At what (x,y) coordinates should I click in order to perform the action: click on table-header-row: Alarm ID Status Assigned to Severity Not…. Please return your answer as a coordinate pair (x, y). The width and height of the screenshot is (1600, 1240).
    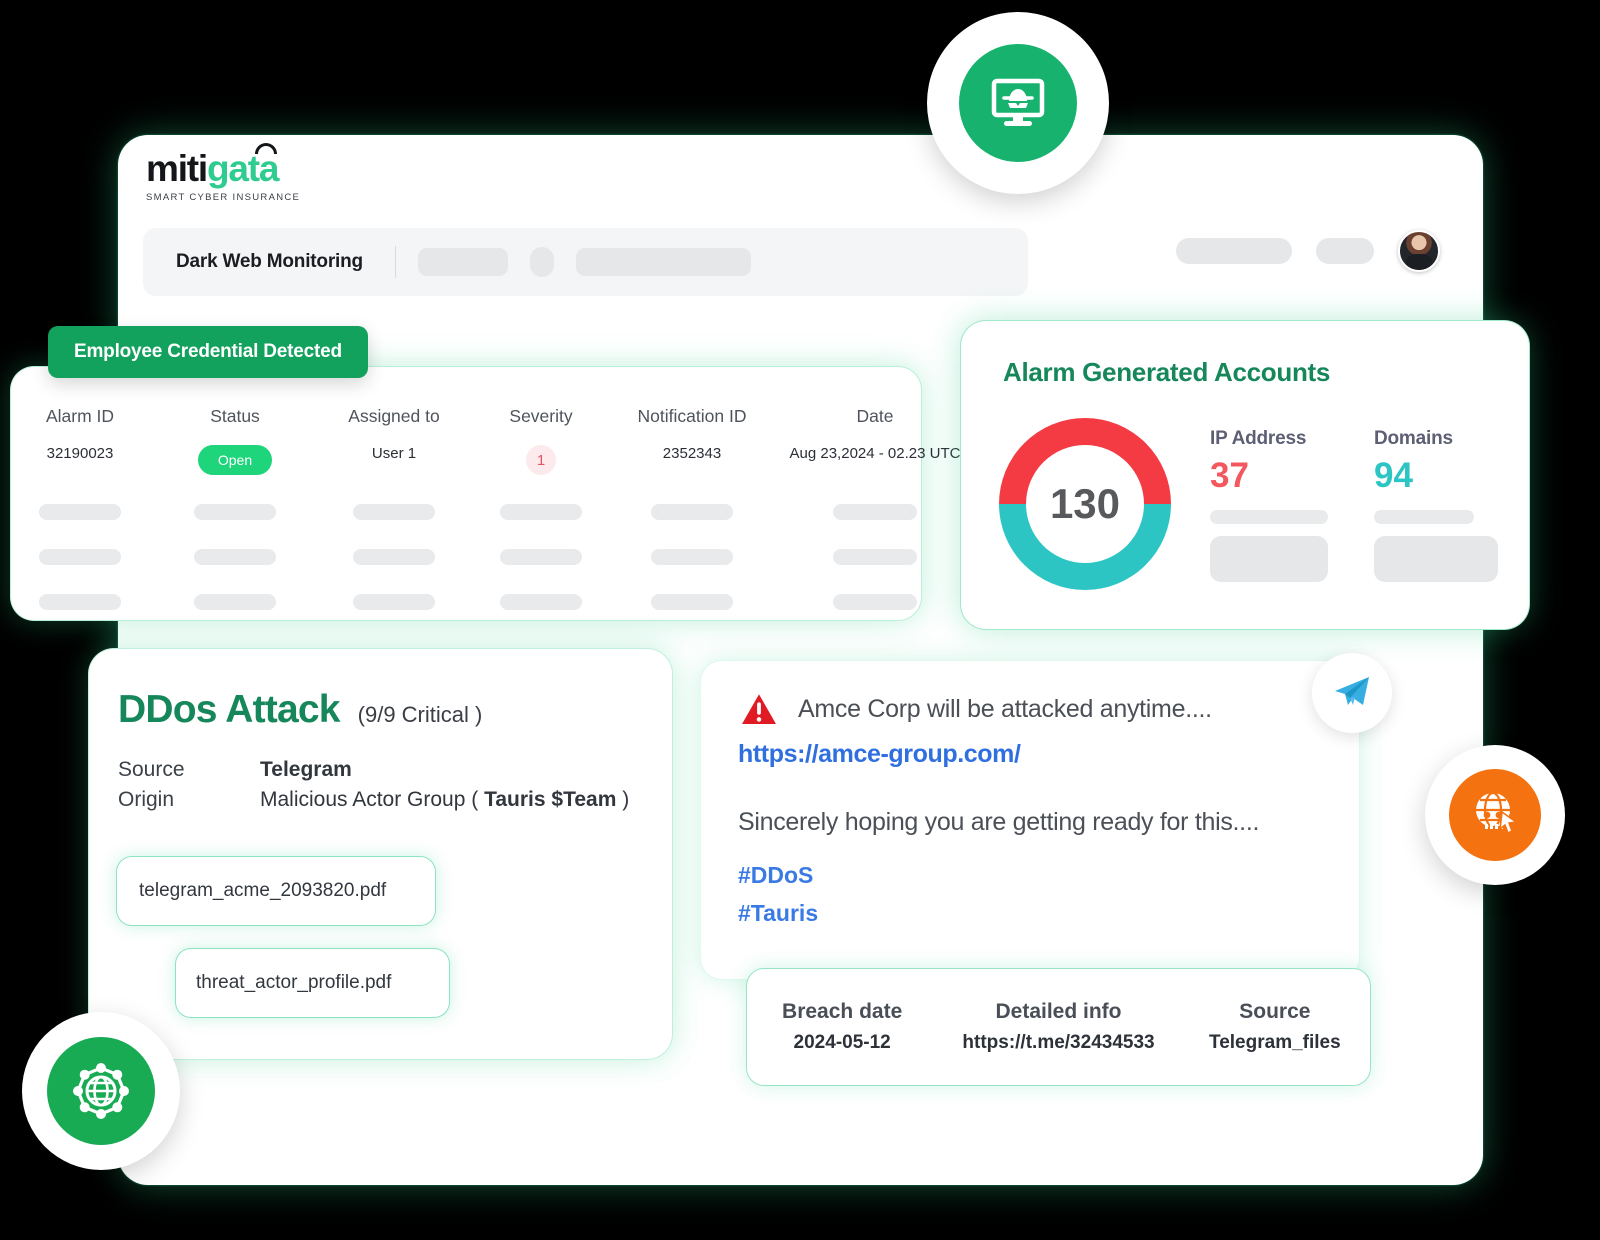
    Looking at the image, I should click on (456, 425).